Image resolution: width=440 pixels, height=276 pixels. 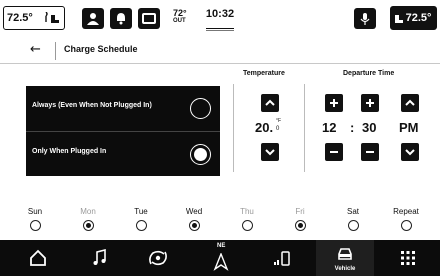 I want to click on screen-off-button, so click(x=149, y=18).